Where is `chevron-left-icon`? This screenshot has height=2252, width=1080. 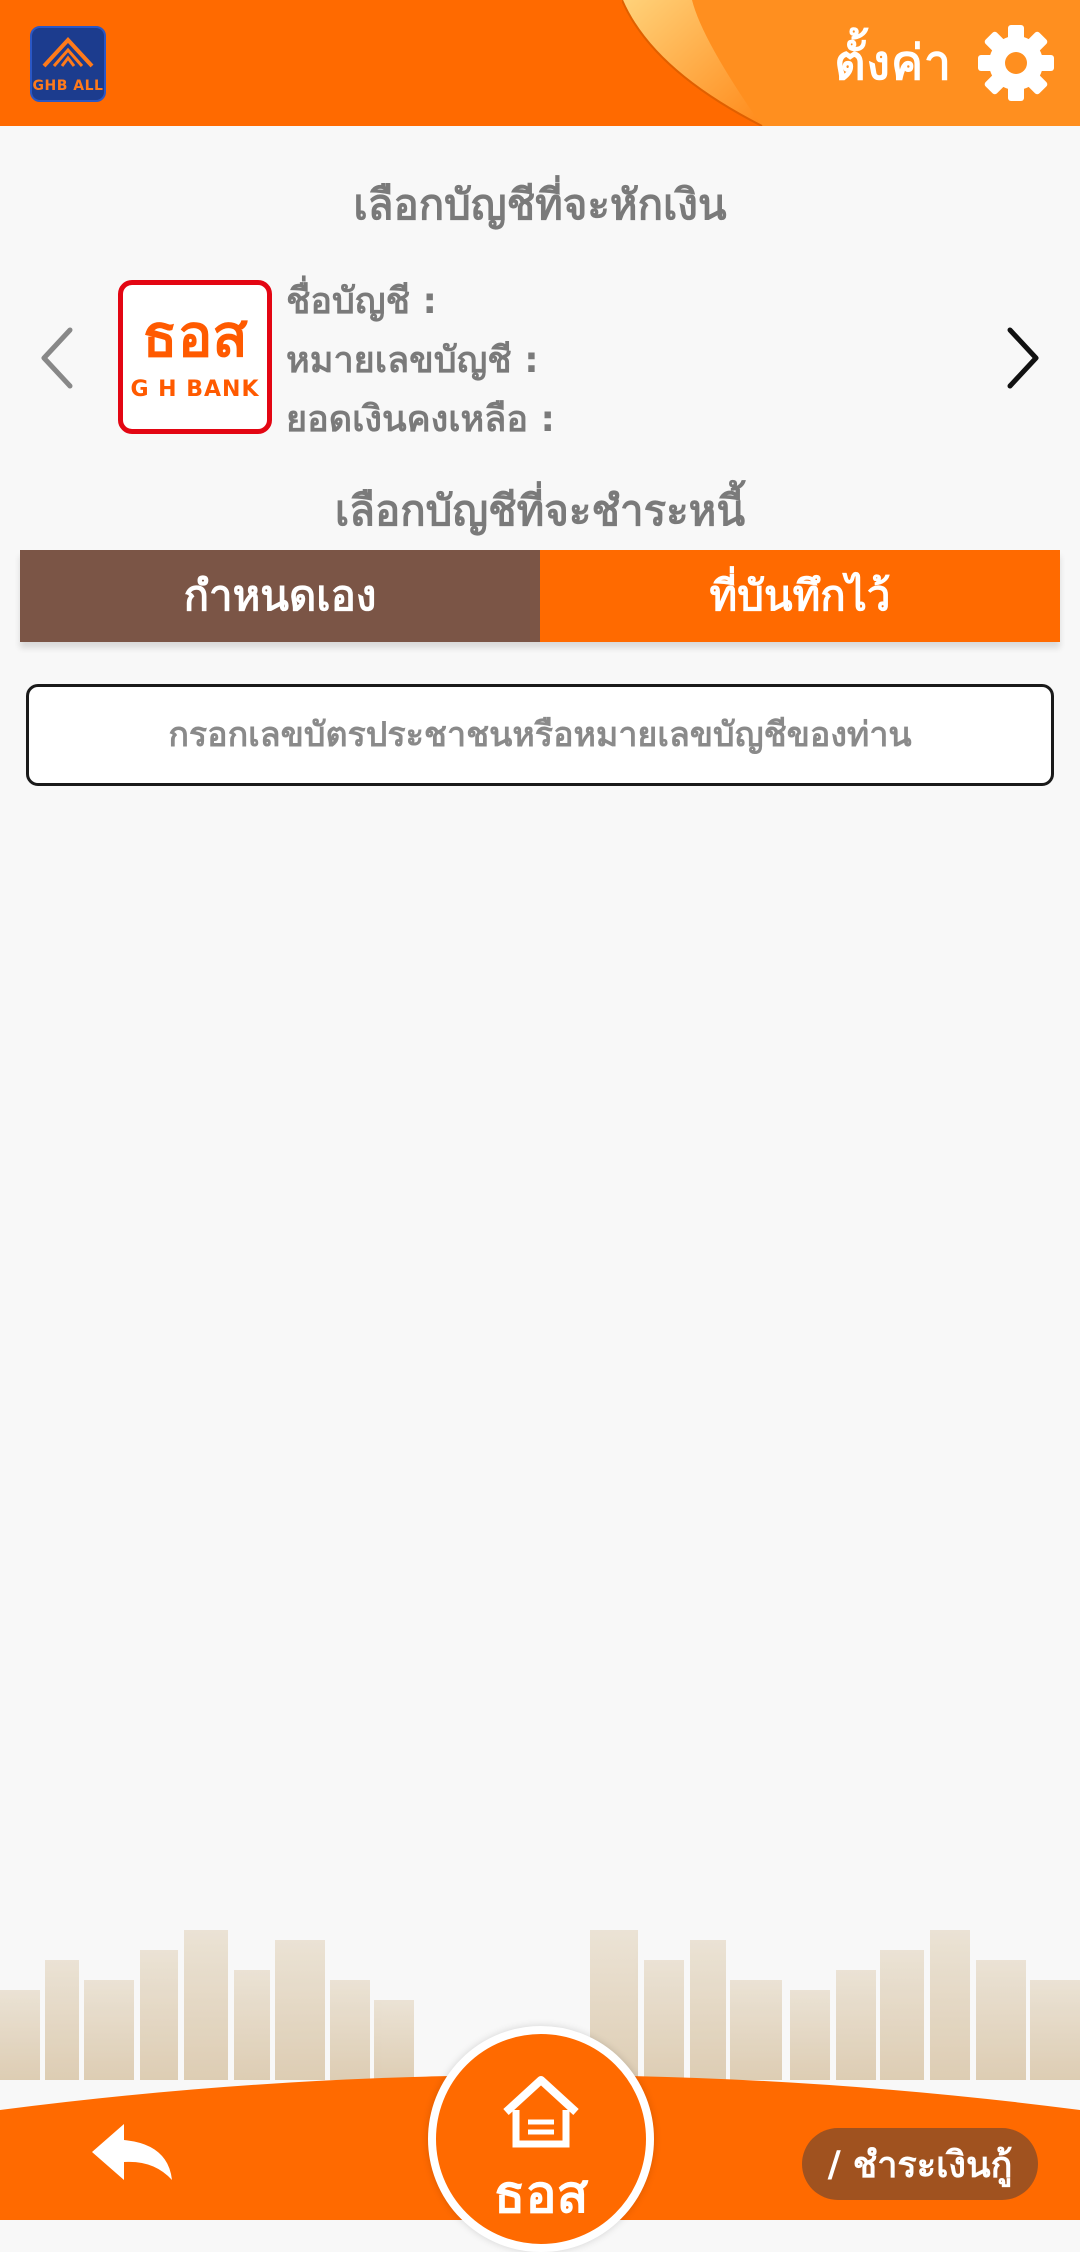
chevron-left-icon is located at coordinates (57, 358).